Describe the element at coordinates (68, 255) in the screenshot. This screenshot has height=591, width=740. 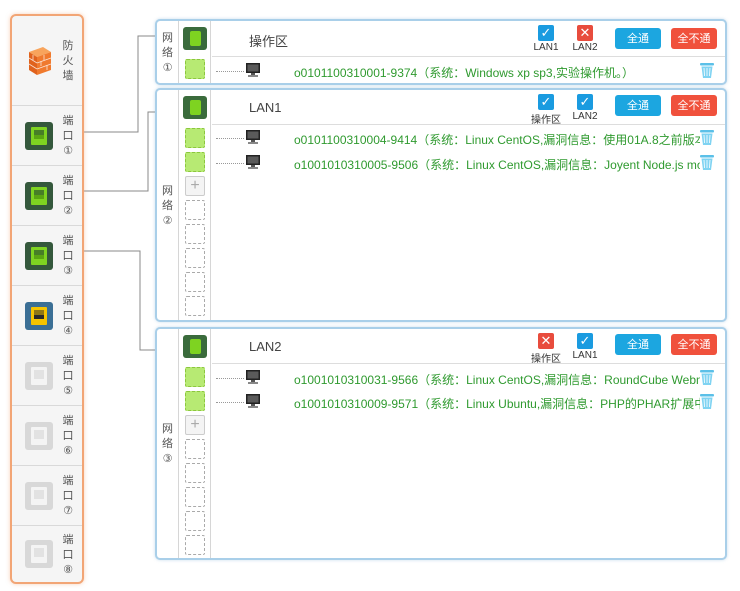
I see `device-label: 端口③` at that location.